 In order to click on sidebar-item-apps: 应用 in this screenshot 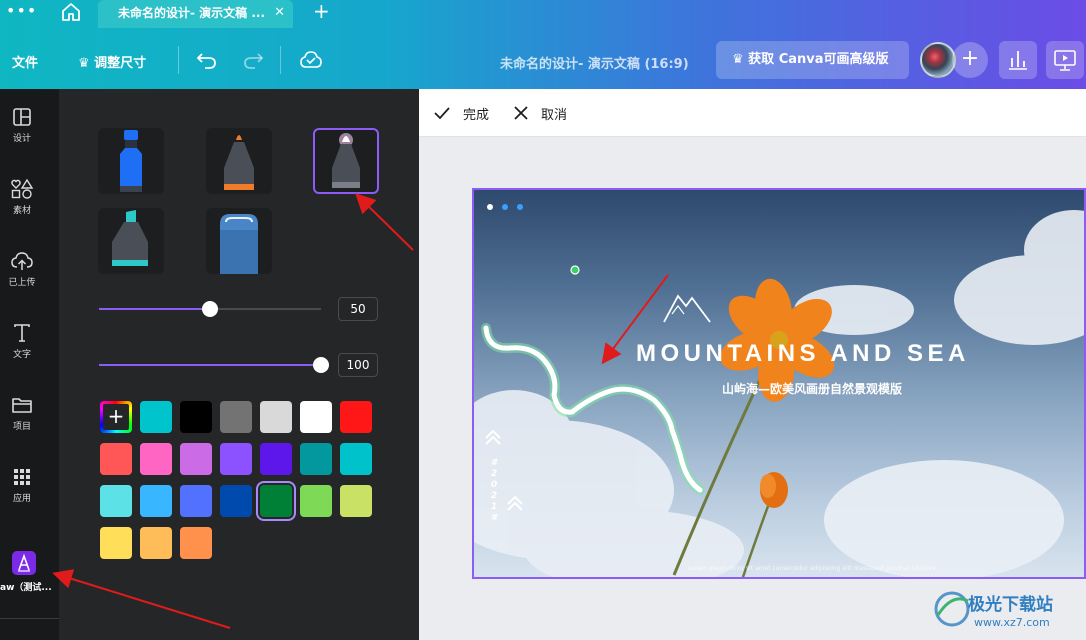, I will do `click(22, 497)`.